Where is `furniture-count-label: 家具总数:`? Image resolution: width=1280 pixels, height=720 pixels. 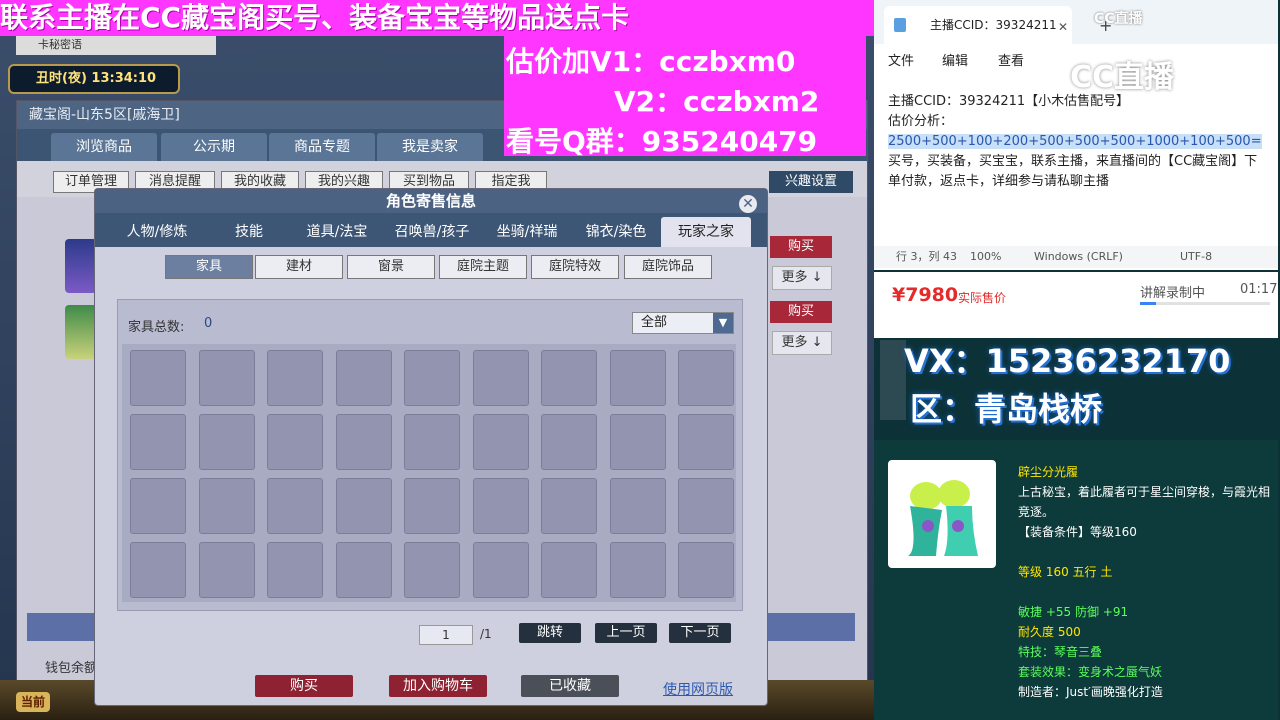 furniture-count-label: 家具总数: is located at coordinates (156, 327).